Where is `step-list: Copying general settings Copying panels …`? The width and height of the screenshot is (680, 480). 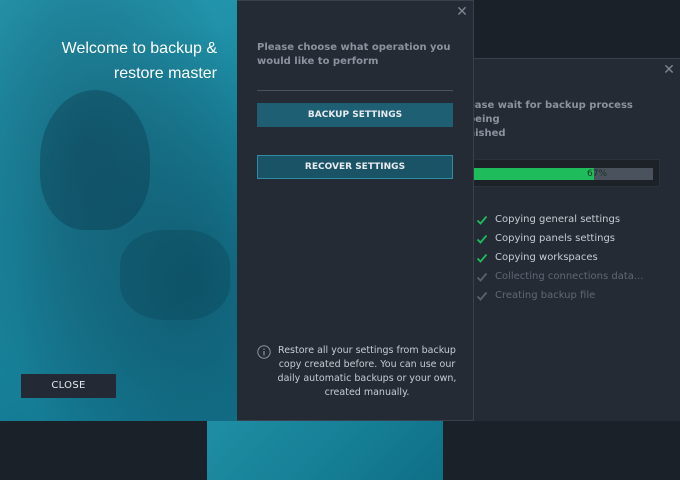
step-list: Copying general settings Copying panels … is located at coordinates (559, 257).